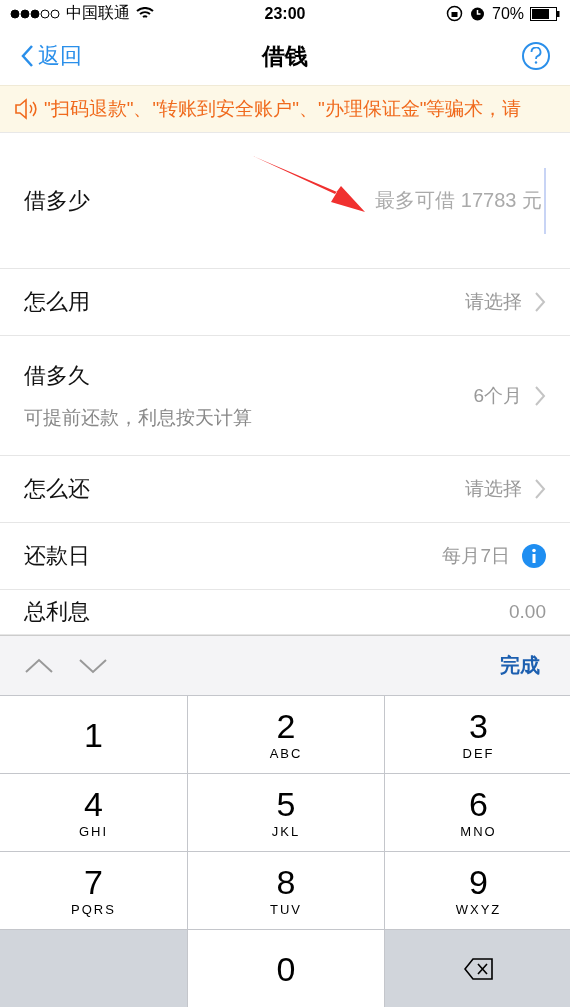 The image size is (570, 1007). Describe the element at coordinates (286, 968) in the screenshot. I see `keyboard-key: 0` at that location.